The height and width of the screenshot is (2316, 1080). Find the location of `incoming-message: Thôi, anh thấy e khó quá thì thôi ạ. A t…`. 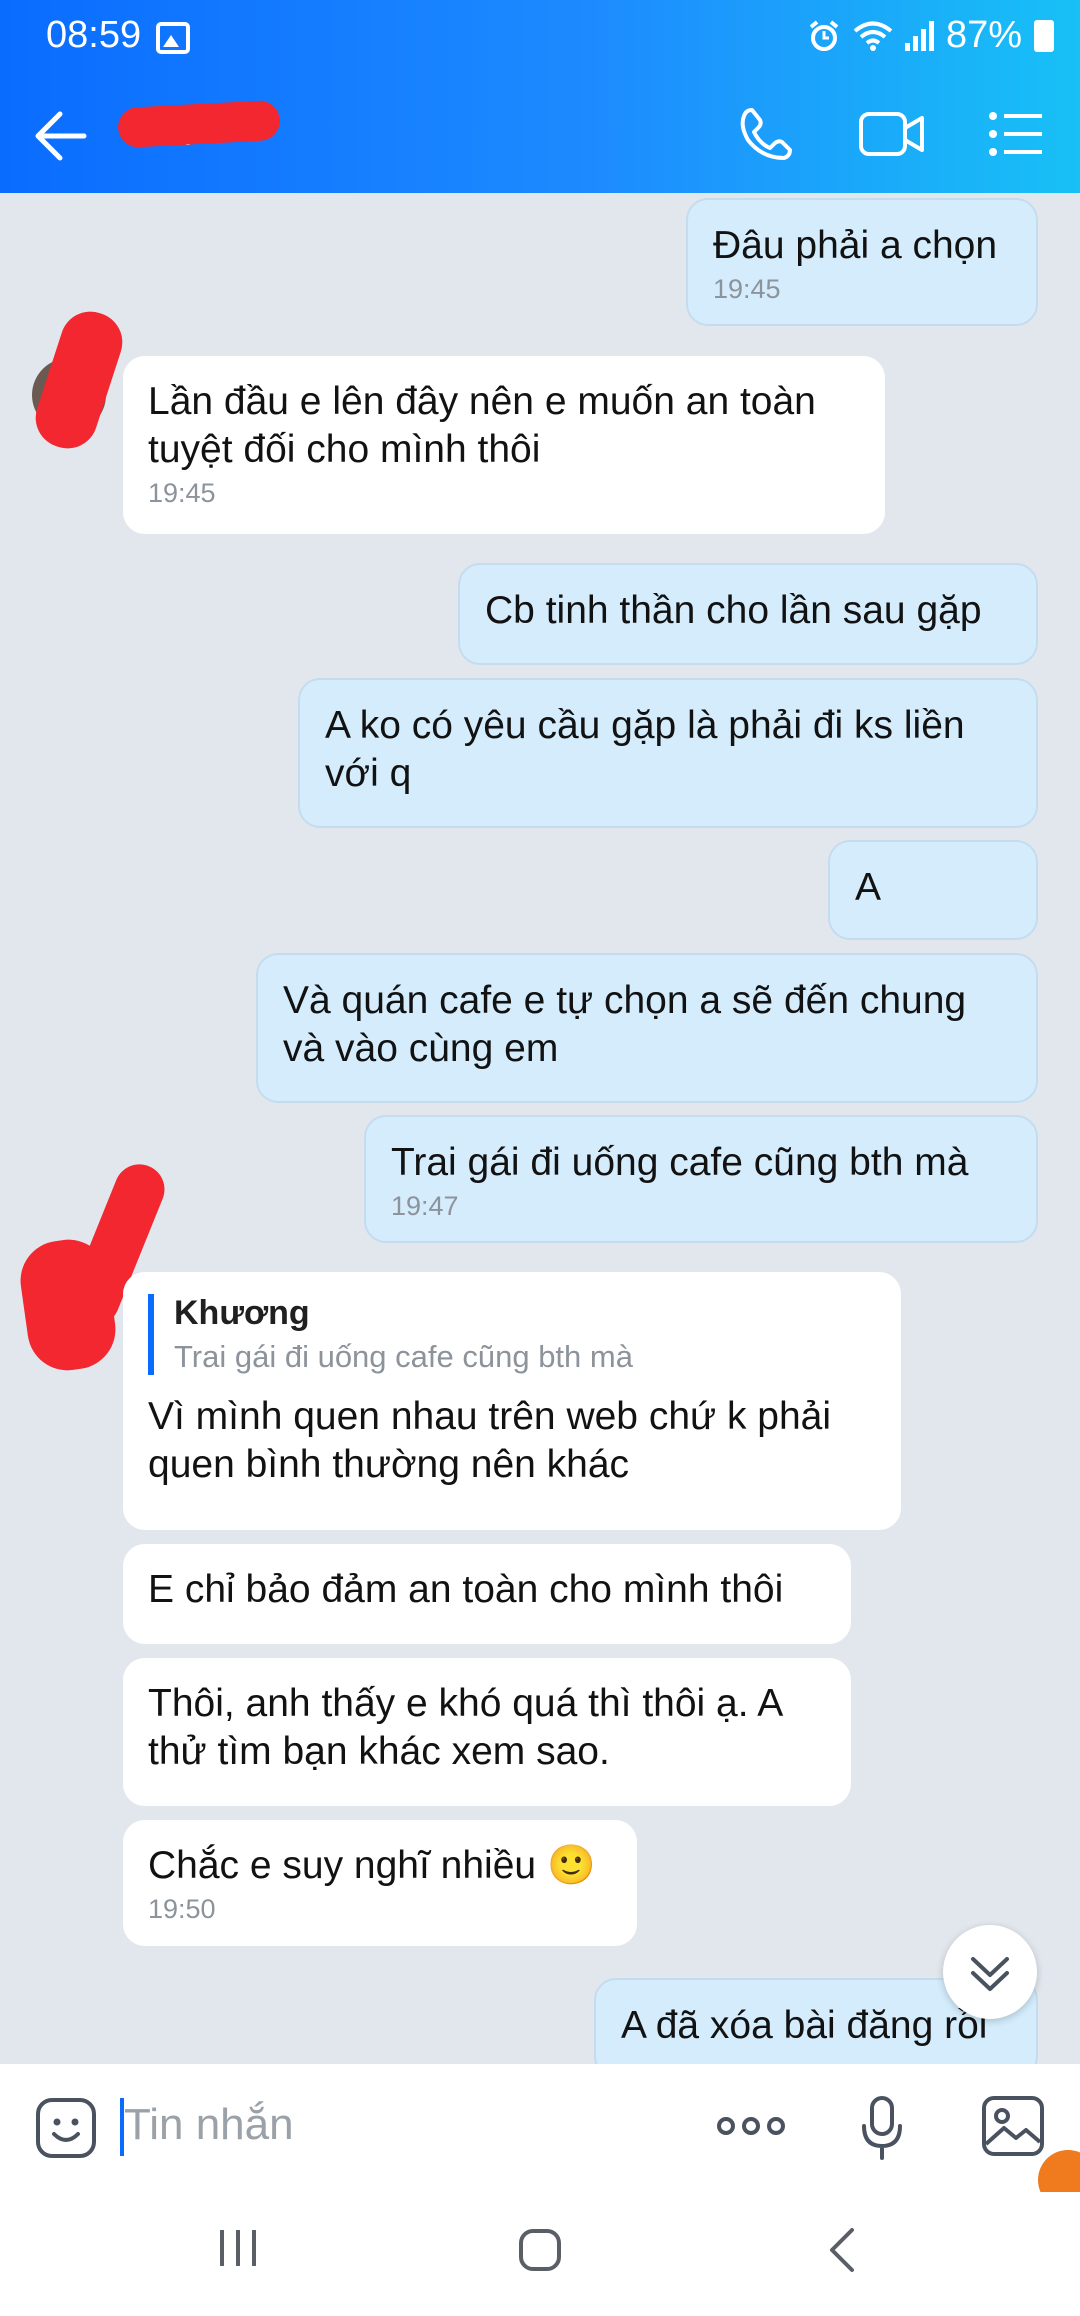

incoming-message: Thôi, anh thấy e khó quá thì thôi ạ. A t… is located at coordinates (487, 1732).